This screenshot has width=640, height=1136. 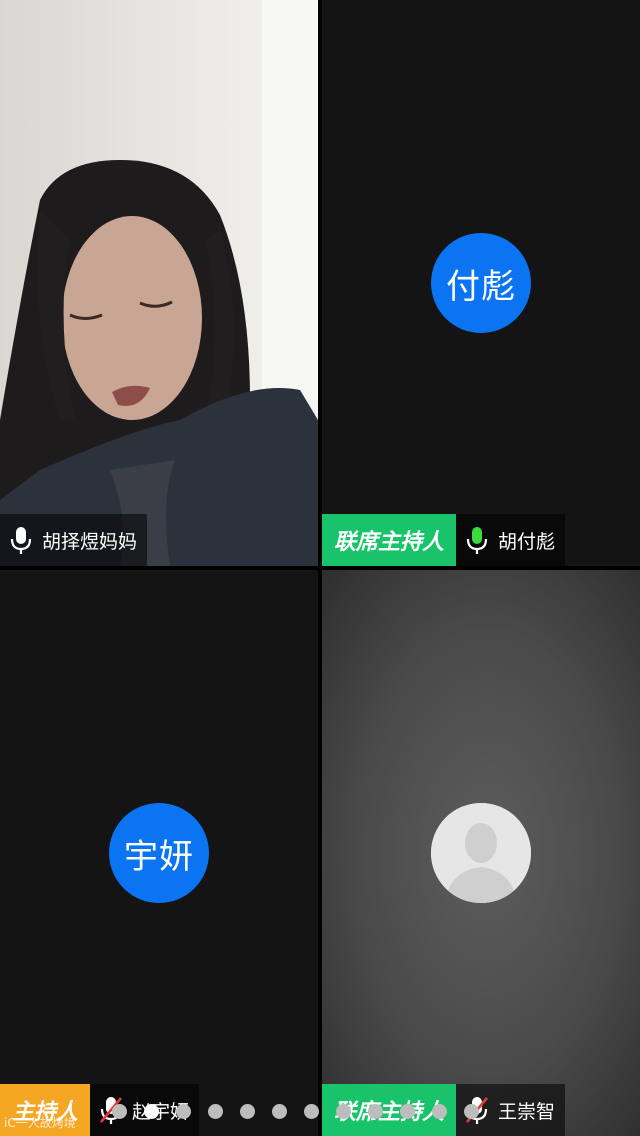 What do you see at coordinates (389, 540) in the screenshot?
I see `cohost-badge: 联席主持人` at bounding box center [389, 540].